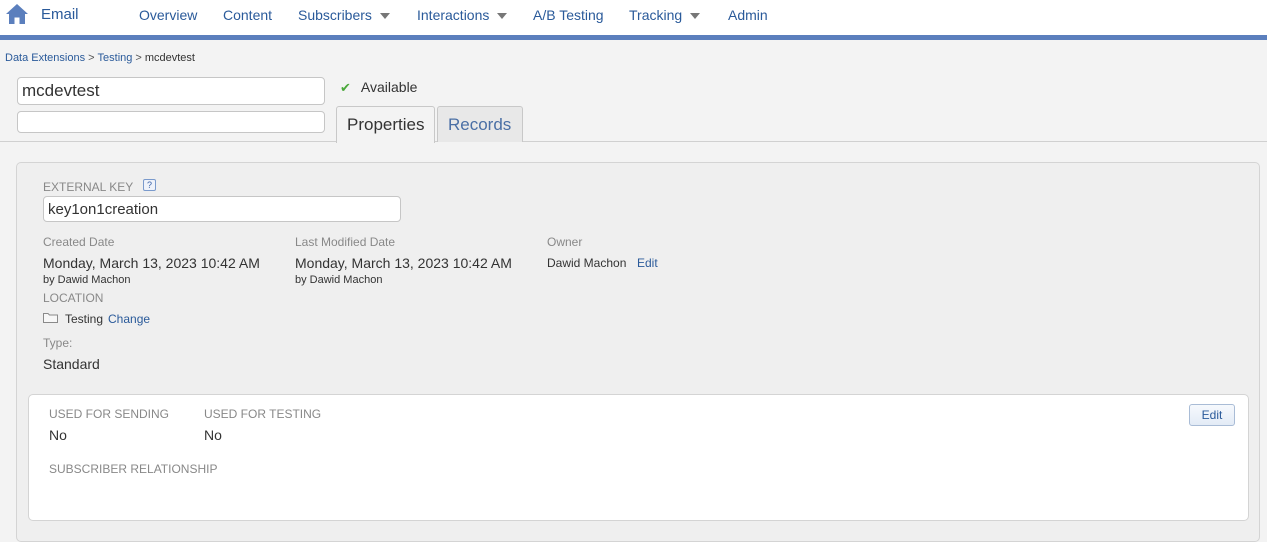 The height and width of the screenshot is (542, 1267). I want to click on breadcrumb-current: mcdevtest, so click(169, 58).